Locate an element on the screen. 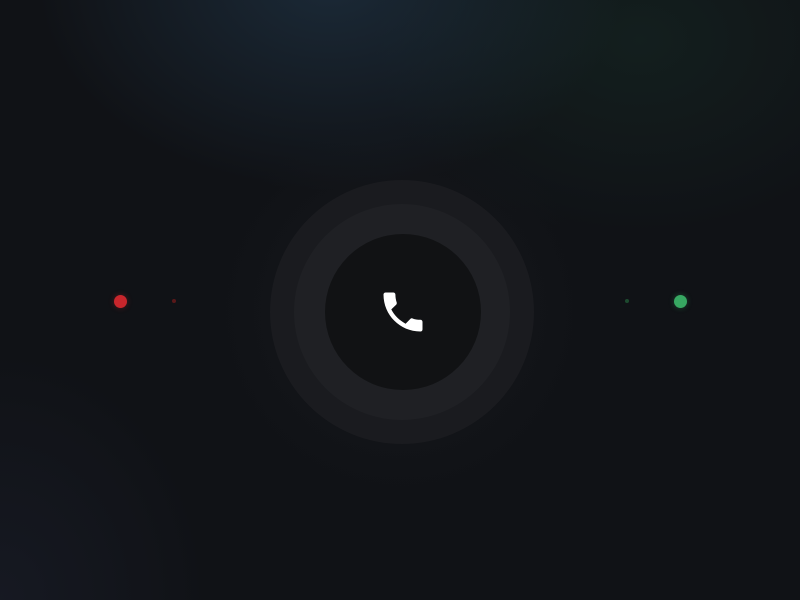 The image size is (800, 600). accept-swipe-trail is located at coordinates (627, 301).